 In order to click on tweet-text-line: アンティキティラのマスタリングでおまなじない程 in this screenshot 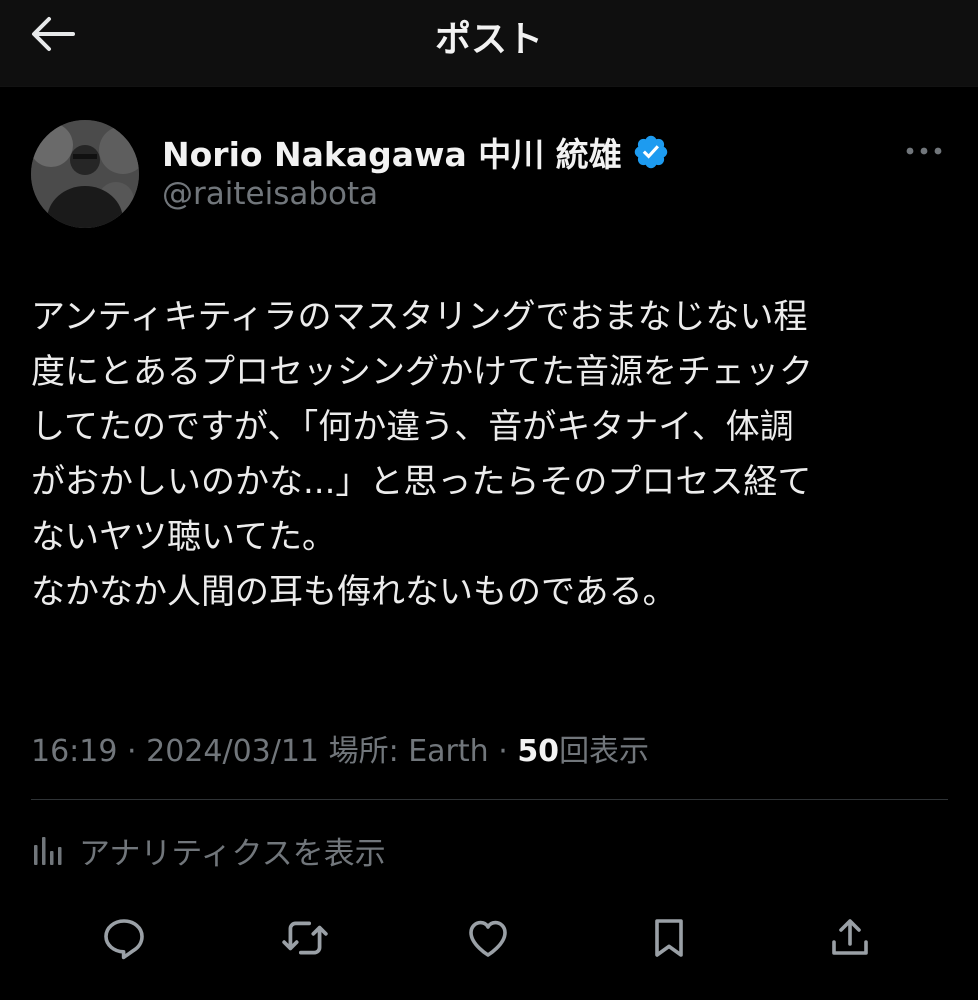, I will do `click(419, 317)`.